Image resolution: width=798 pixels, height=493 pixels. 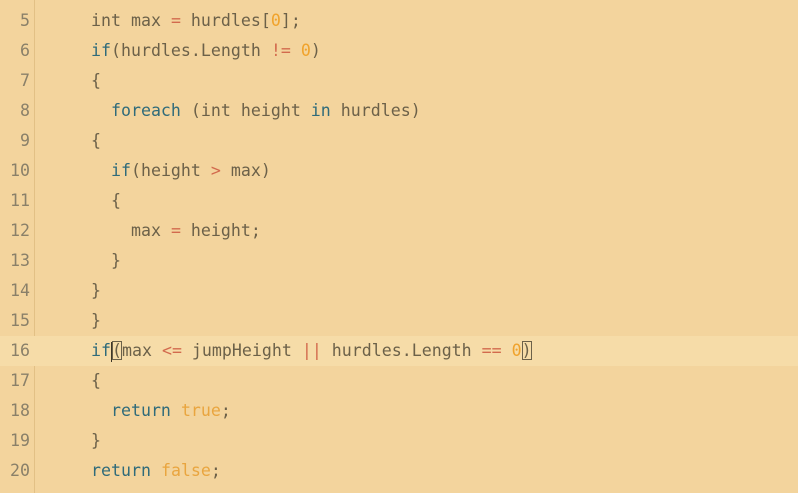 What do you see at coordinates (399, 51) in the screenshot?
I see `code-line: 6 if(hurdles.Length != 0)` at bounding box center [399, 51].